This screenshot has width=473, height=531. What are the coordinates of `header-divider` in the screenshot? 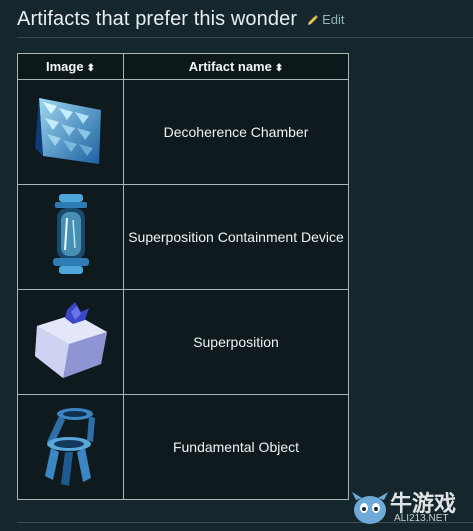 It's located at (245, 37).